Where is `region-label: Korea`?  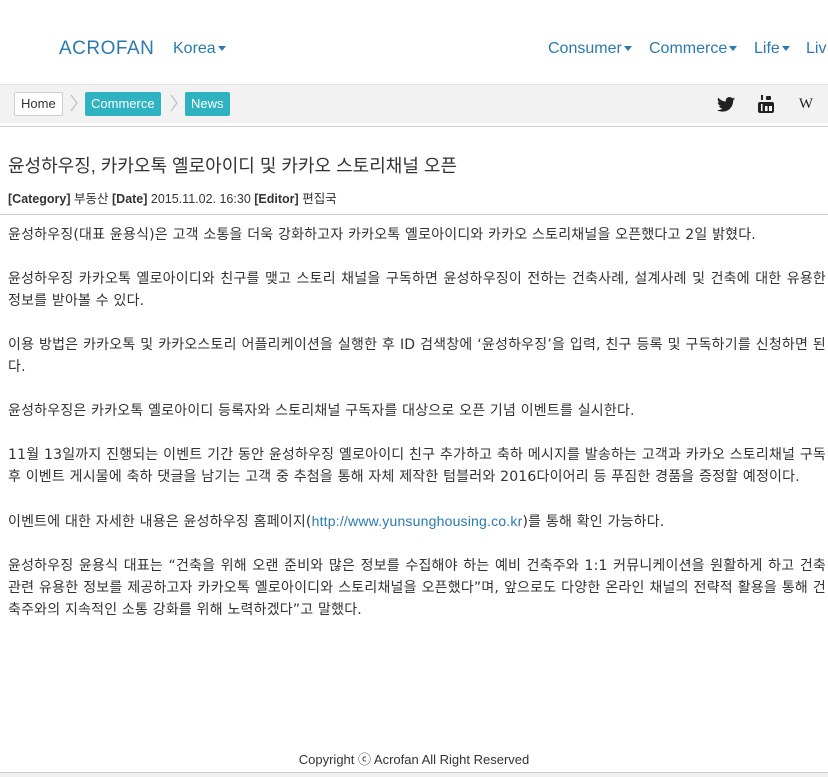
region-label: Korea is located at coordinates (194, 48).